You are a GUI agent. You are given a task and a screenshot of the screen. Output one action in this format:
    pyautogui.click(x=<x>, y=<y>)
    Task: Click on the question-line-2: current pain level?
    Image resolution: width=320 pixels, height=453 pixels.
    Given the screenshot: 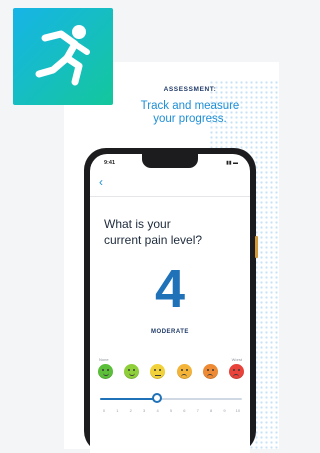 What is the action you would take?
    pyautogui.click(x=153, y=240)
    